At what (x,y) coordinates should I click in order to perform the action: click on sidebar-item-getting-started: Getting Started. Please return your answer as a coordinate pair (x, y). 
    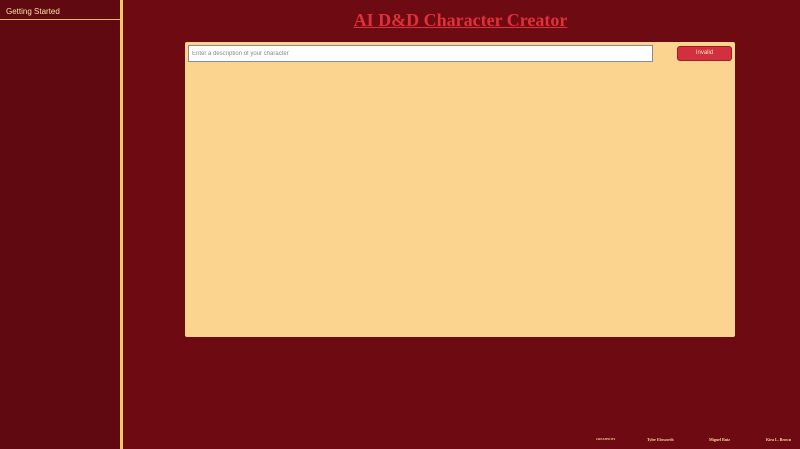
    Looking at the image, I should click on (60, 10).